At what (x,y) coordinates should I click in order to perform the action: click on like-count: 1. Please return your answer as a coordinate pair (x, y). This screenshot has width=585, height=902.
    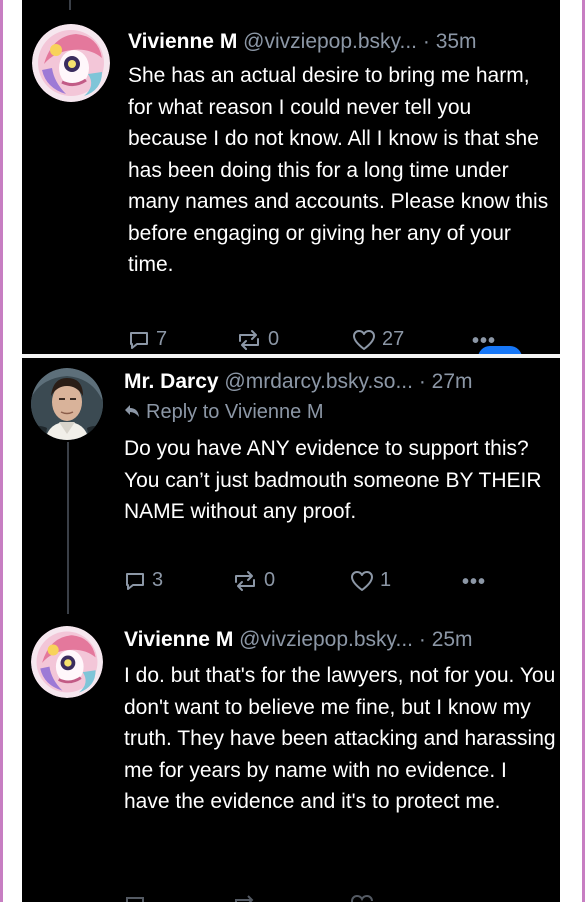
    Looking at the image, I should click on (386, 580).